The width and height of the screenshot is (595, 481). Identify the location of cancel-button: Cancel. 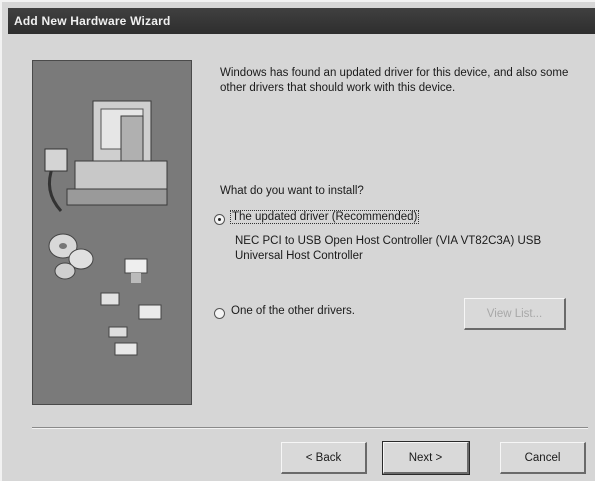
(543, 458).